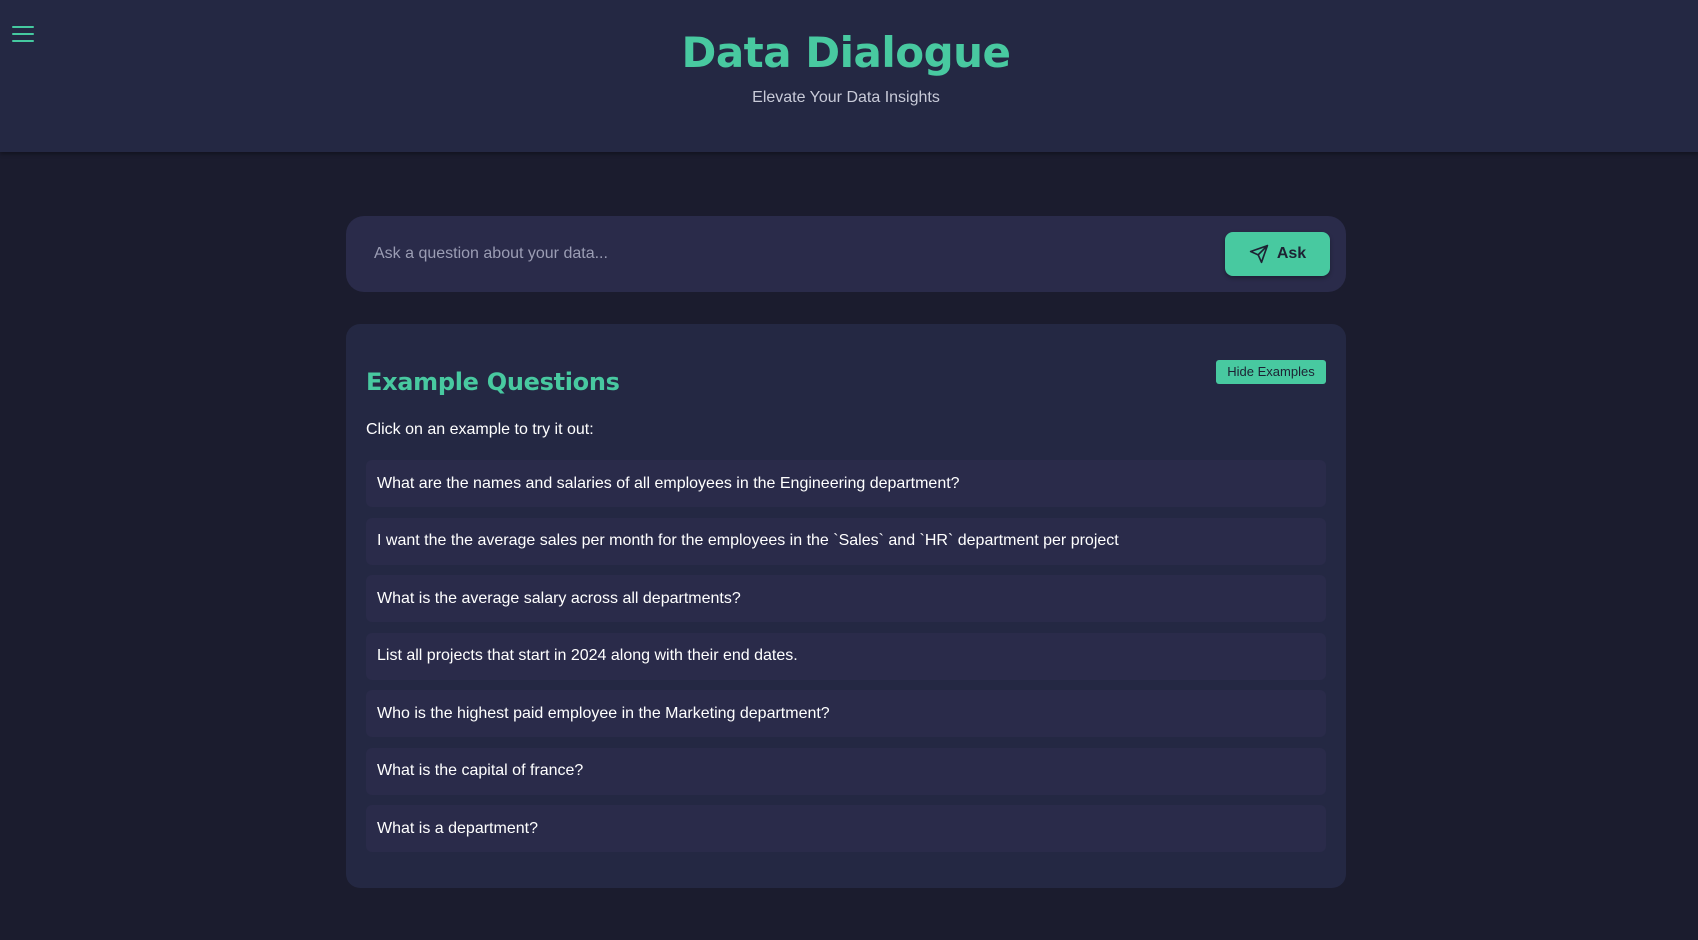  Describe the element at coordinates (493, 382) in the screenshot. I see `panel-title: Example Questions` at that location.